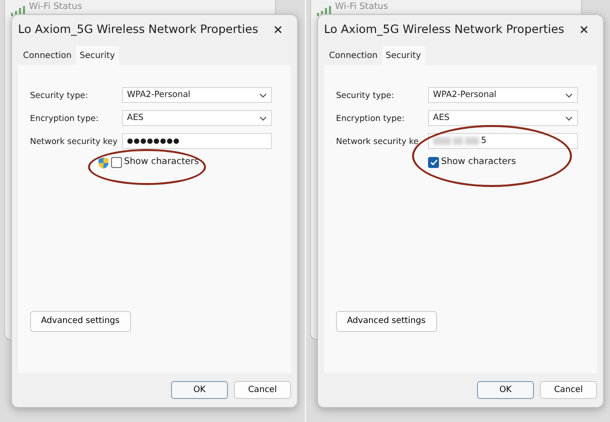 This screenshot has width=610, height=422. Describe the element at coordinates (74, 141) in the screenshot. I see `field-label: Network security key` at that location.